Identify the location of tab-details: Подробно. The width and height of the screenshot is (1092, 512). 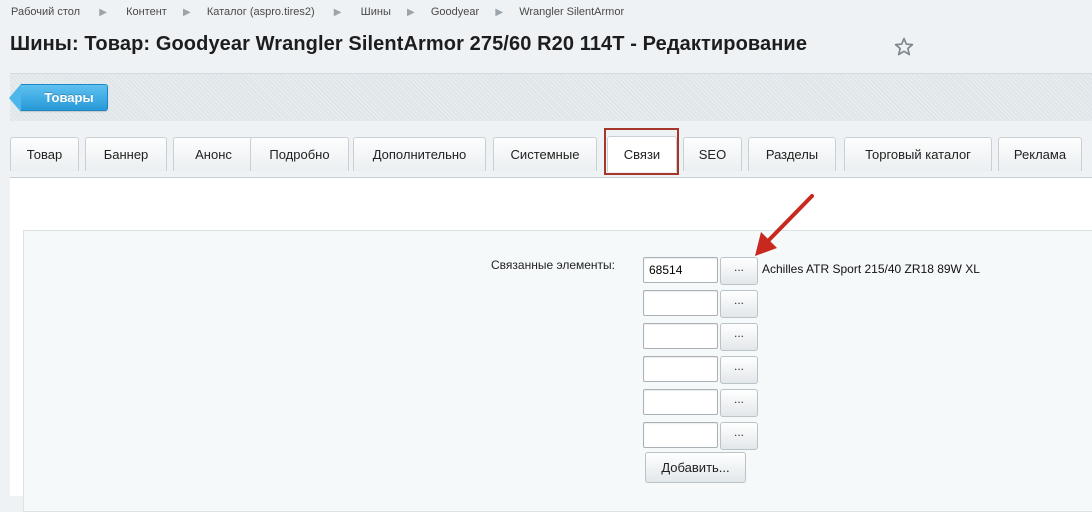
(299, 154).